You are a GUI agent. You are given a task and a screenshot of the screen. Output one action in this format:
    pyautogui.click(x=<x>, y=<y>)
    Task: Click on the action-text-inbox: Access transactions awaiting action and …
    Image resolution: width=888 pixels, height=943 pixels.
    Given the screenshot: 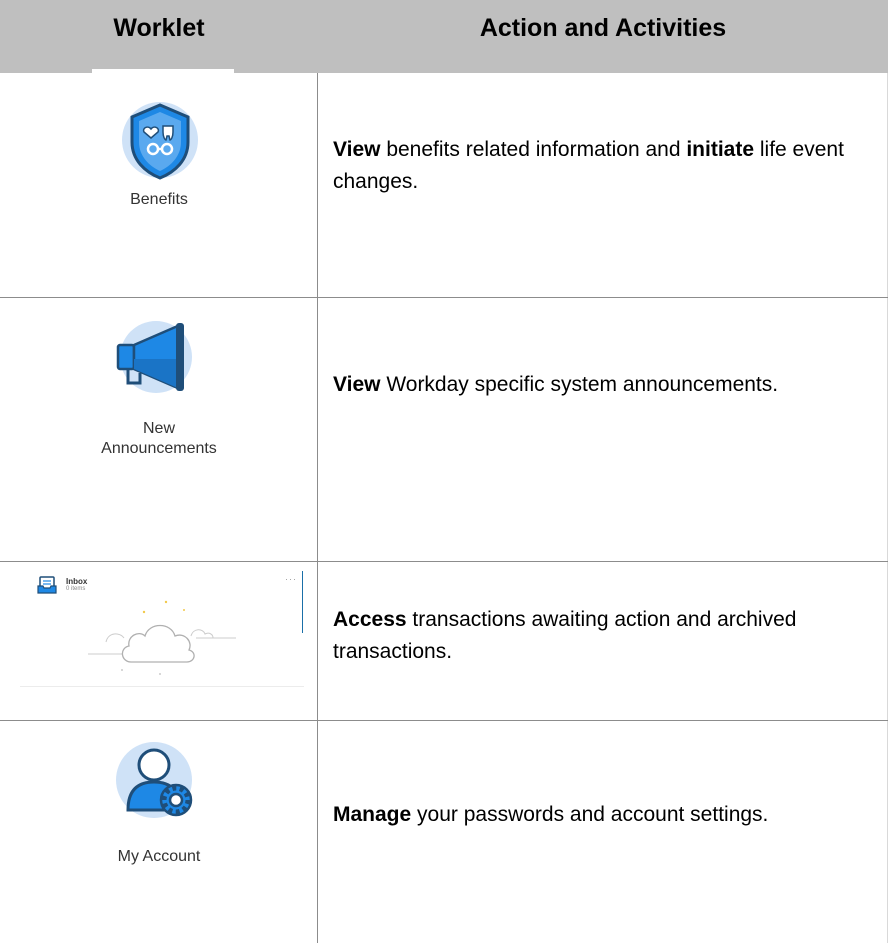 What is the action you would take?
    pyautogui.click(x=603, y=636)
    